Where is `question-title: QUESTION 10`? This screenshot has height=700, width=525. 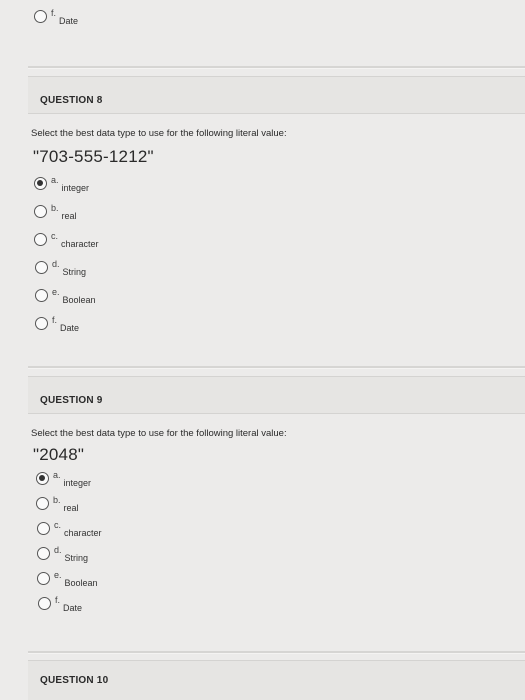 question-title: QUESTION 10 is located at coordinates (74, 680).